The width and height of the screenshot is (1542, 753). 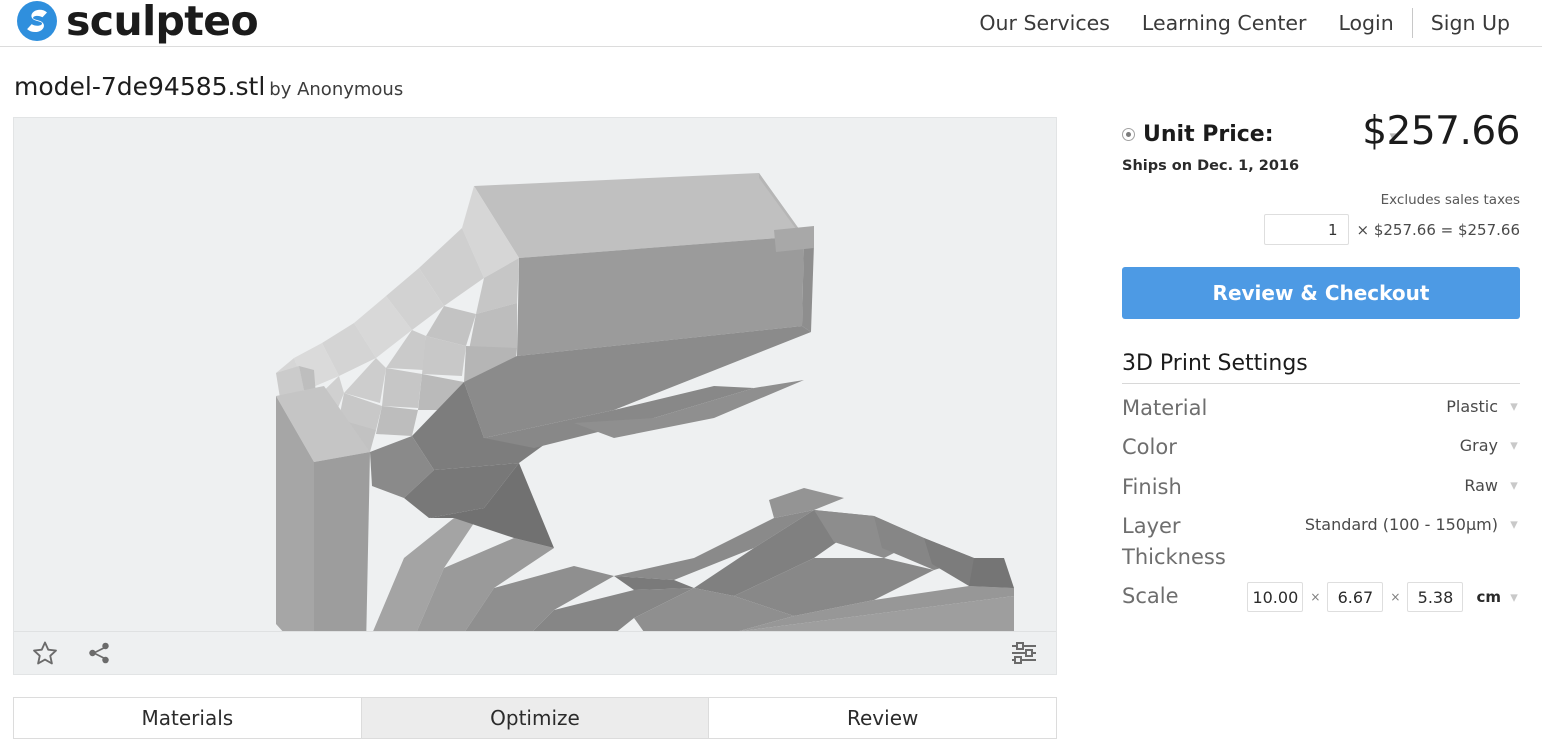 I want to click on setting-row-finish: Finish Raw ▾, so click(x=1321, y=482).